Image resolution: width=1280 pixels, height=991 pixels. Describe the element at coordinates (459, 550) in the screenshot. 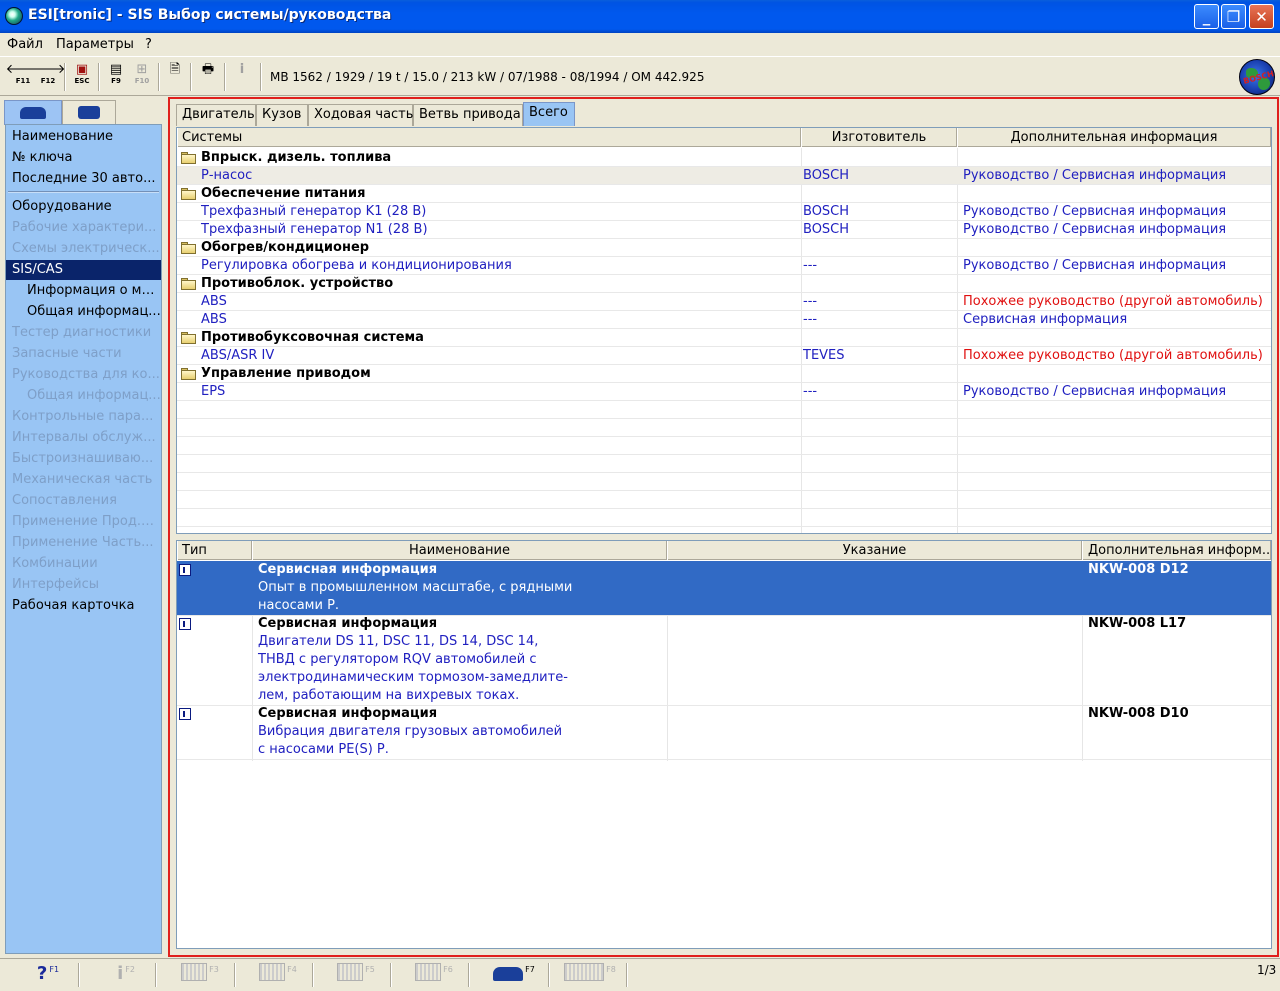

I see `column-header-name: Наименование` at that location.